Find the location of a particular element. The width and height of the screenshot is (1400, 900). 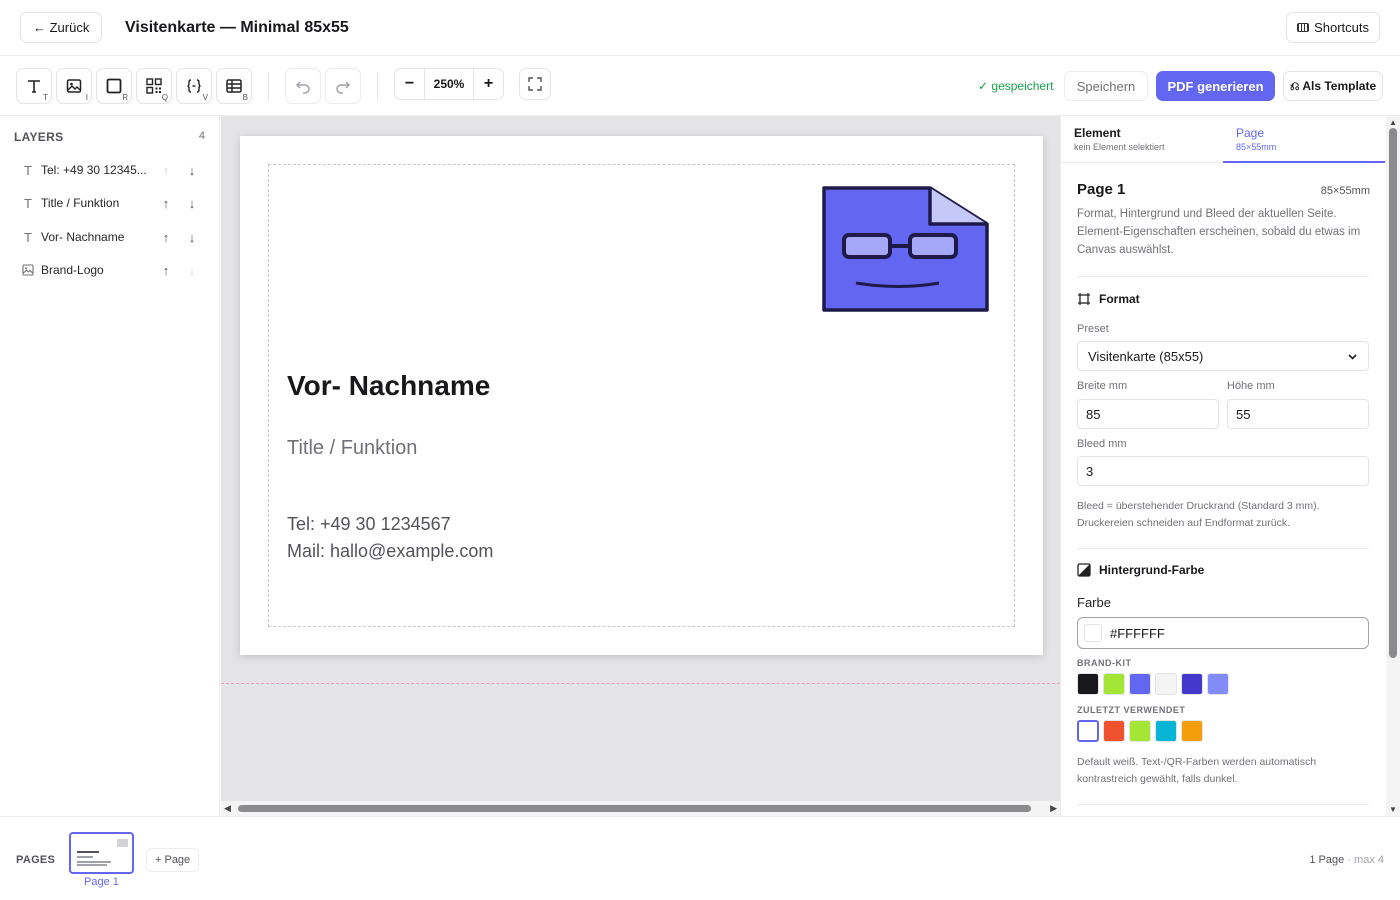

table-tool-button: B is located at coordinates (234, 86).